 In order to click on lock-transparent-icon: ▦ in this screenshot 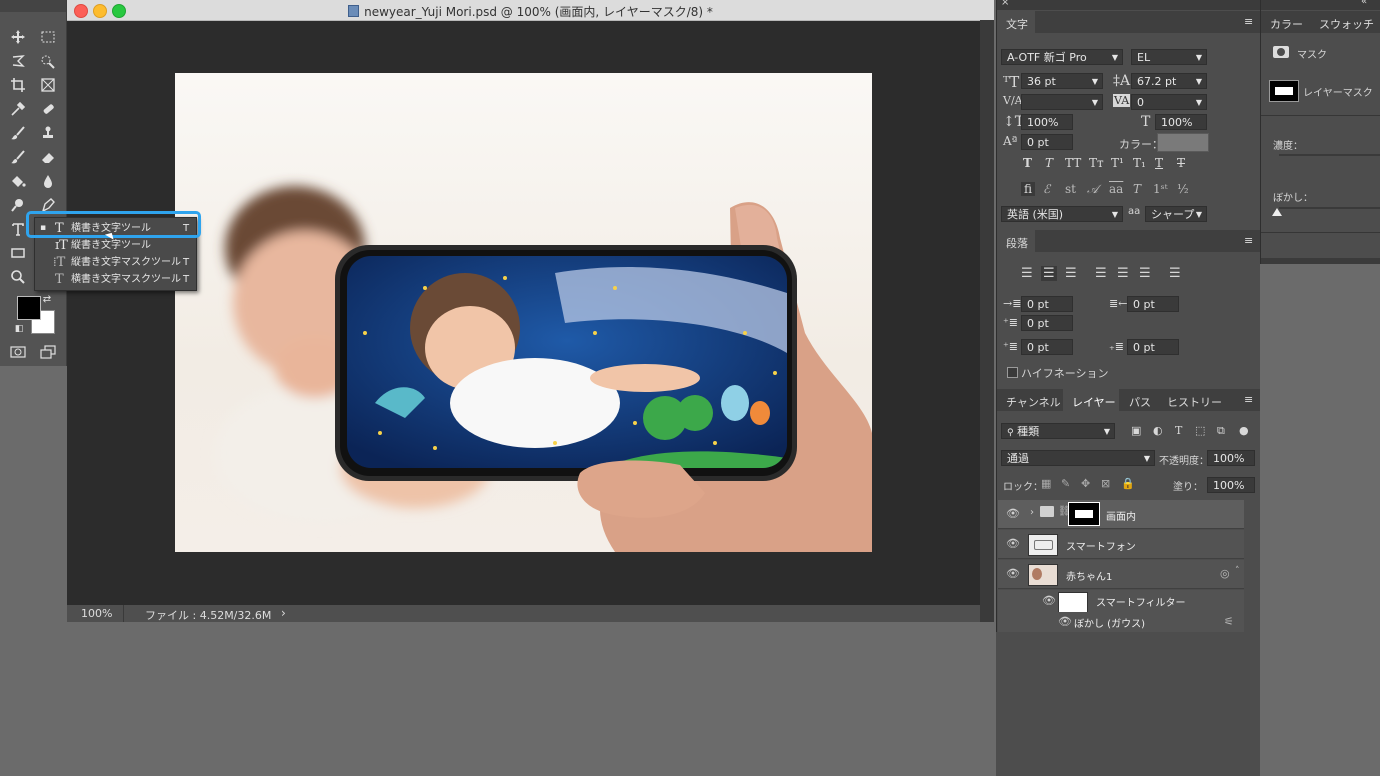, I will do `click(1046, 483)`.